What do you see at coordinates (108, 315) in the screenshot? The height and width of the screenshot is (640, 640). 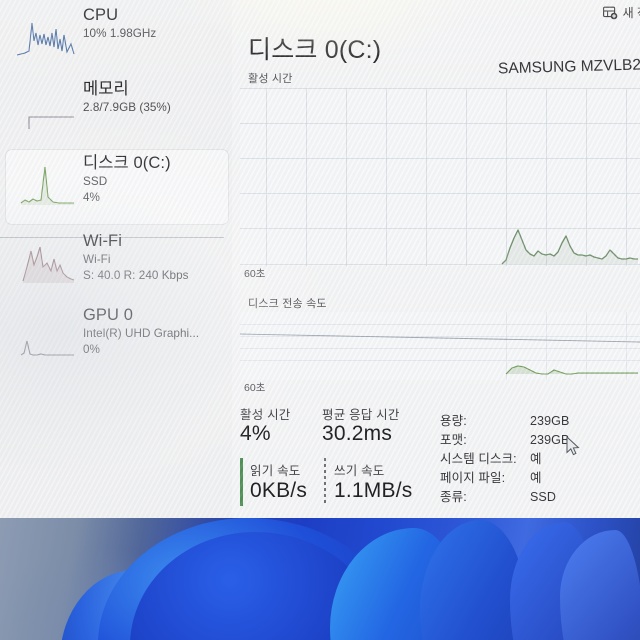 I see `sidebar-item-label: GPU 0` at bounding box center [108, 315].